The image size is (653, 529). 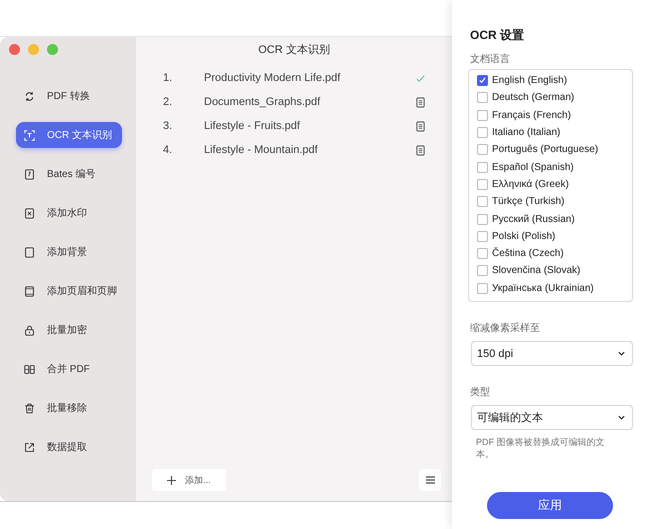 What do you see at coordinates (29, 213) in the screenshot?
I see `watermark-page-icon` at bounding box center [29, 213].